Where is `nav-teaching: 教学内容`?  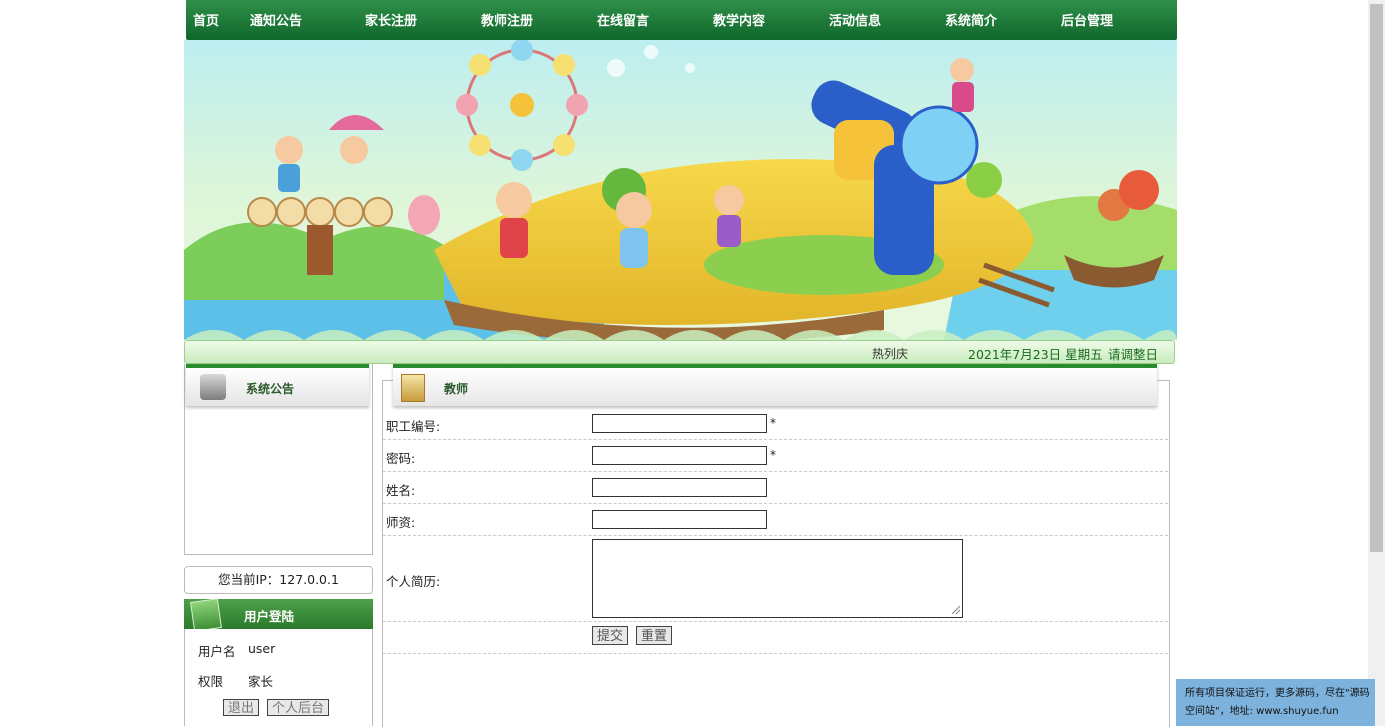
nav-teaching: 教学内容 is located at coordinates (739, 19).